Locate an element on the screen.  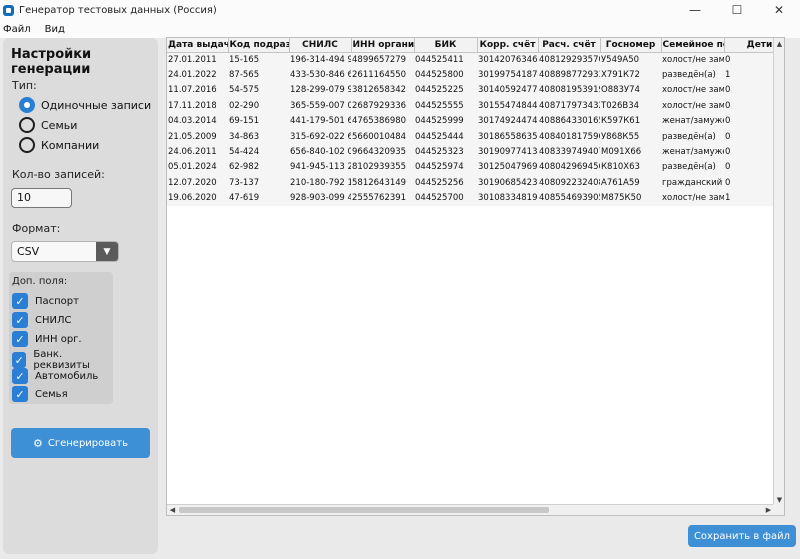
table-cell: 47-619 is located at coordinates (258, 198).